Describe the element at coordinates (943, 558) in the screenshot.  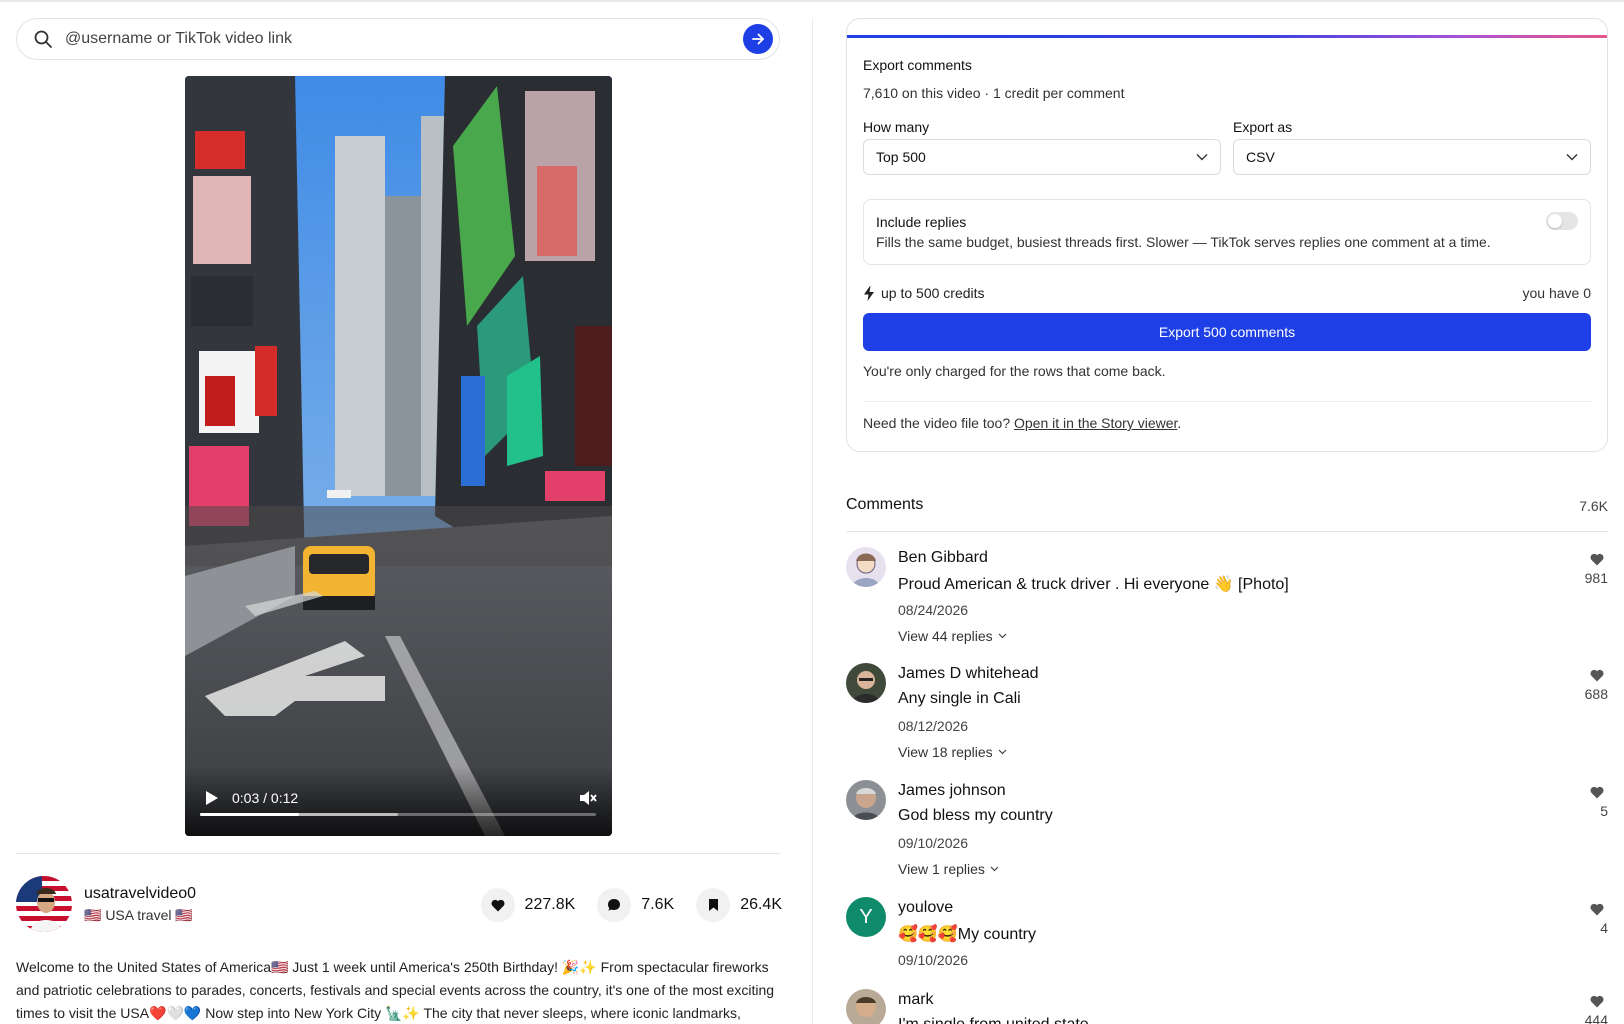
I see `commenter-name: Ben Gibbard` at that location.